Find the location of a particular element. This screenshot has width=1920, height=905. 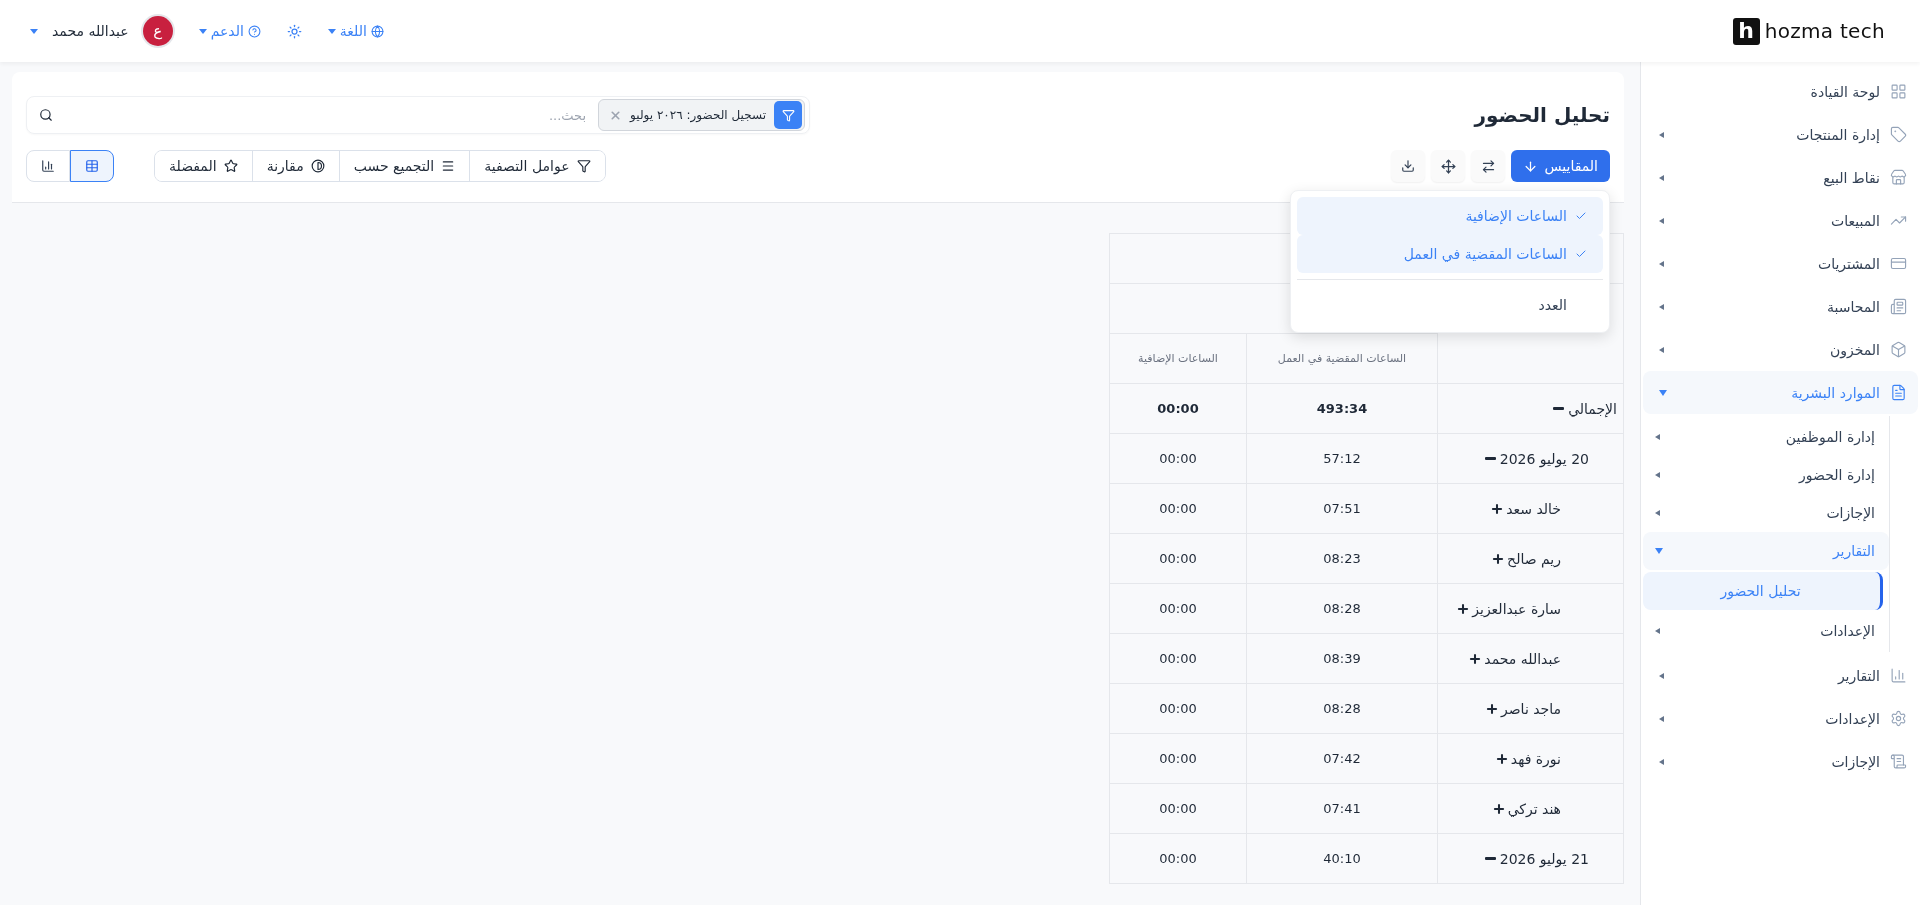

star-icon is located at coordinates (230, 166).